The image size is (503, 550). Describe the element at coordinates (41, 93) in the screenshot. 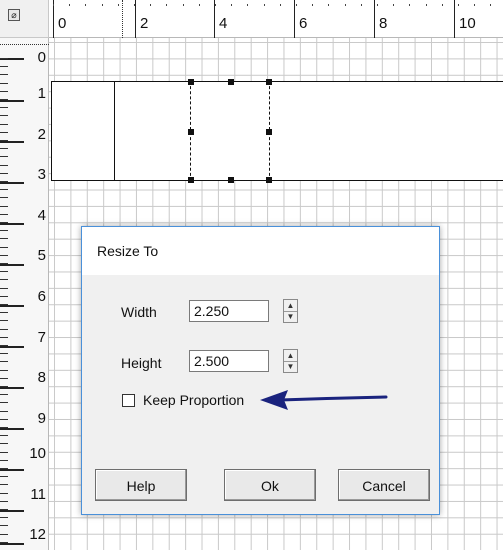

I see `ruler-label-v-1: 1` at that location.